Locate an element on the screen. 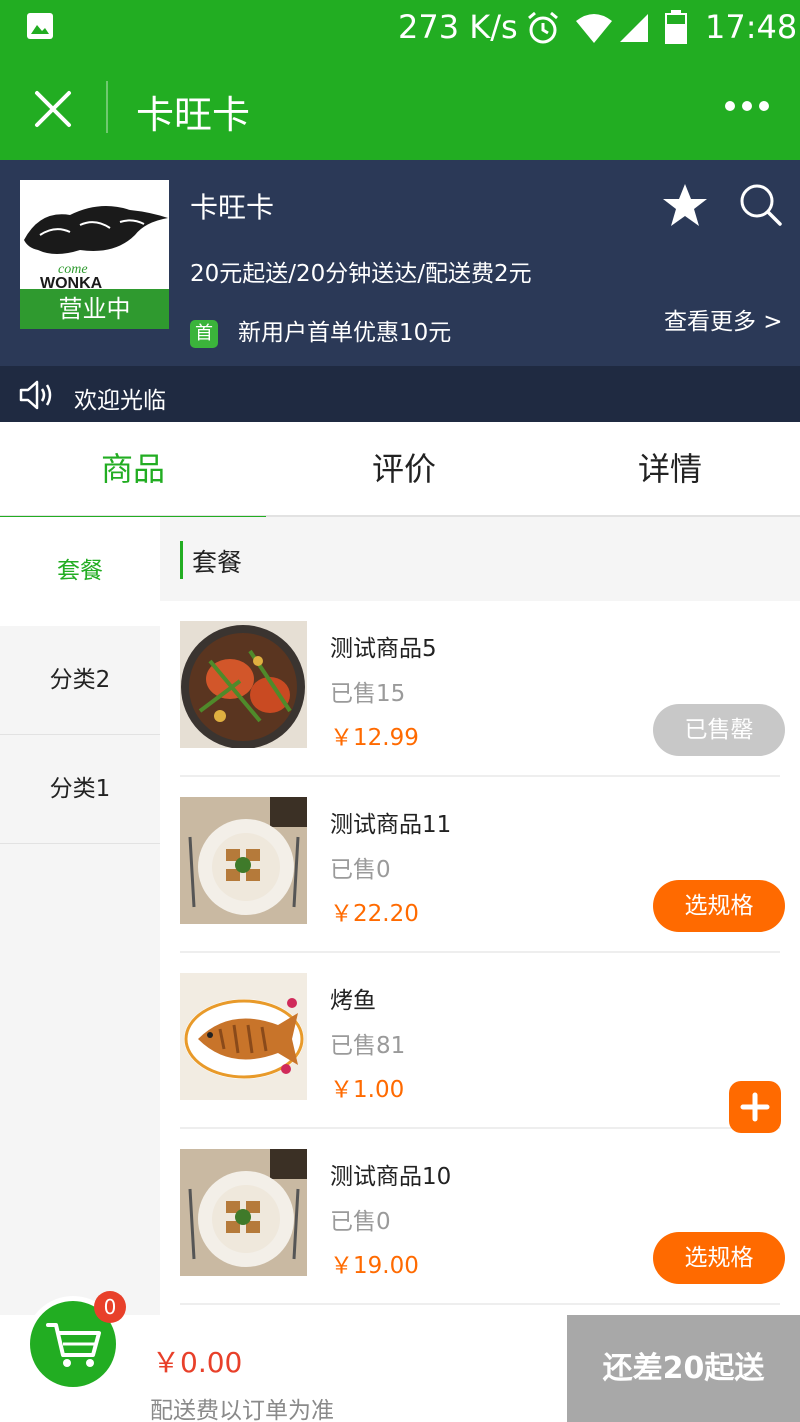 Image resolution: width=800 pixels, height=1422 pixels. product-name: 烤鱼 is located at coordinates (353, 1001).